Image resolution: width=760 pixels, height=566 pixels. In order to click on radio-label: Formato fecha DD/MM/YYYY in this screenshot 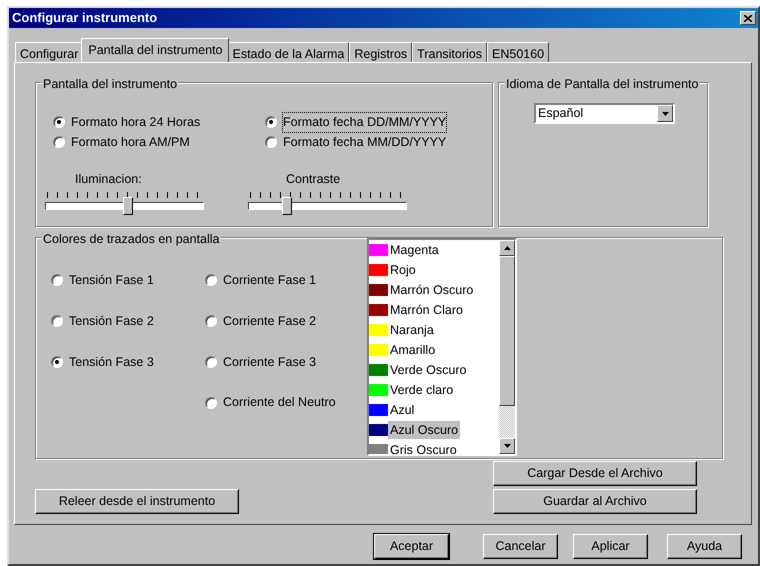, I will do `click(364, 122)`.